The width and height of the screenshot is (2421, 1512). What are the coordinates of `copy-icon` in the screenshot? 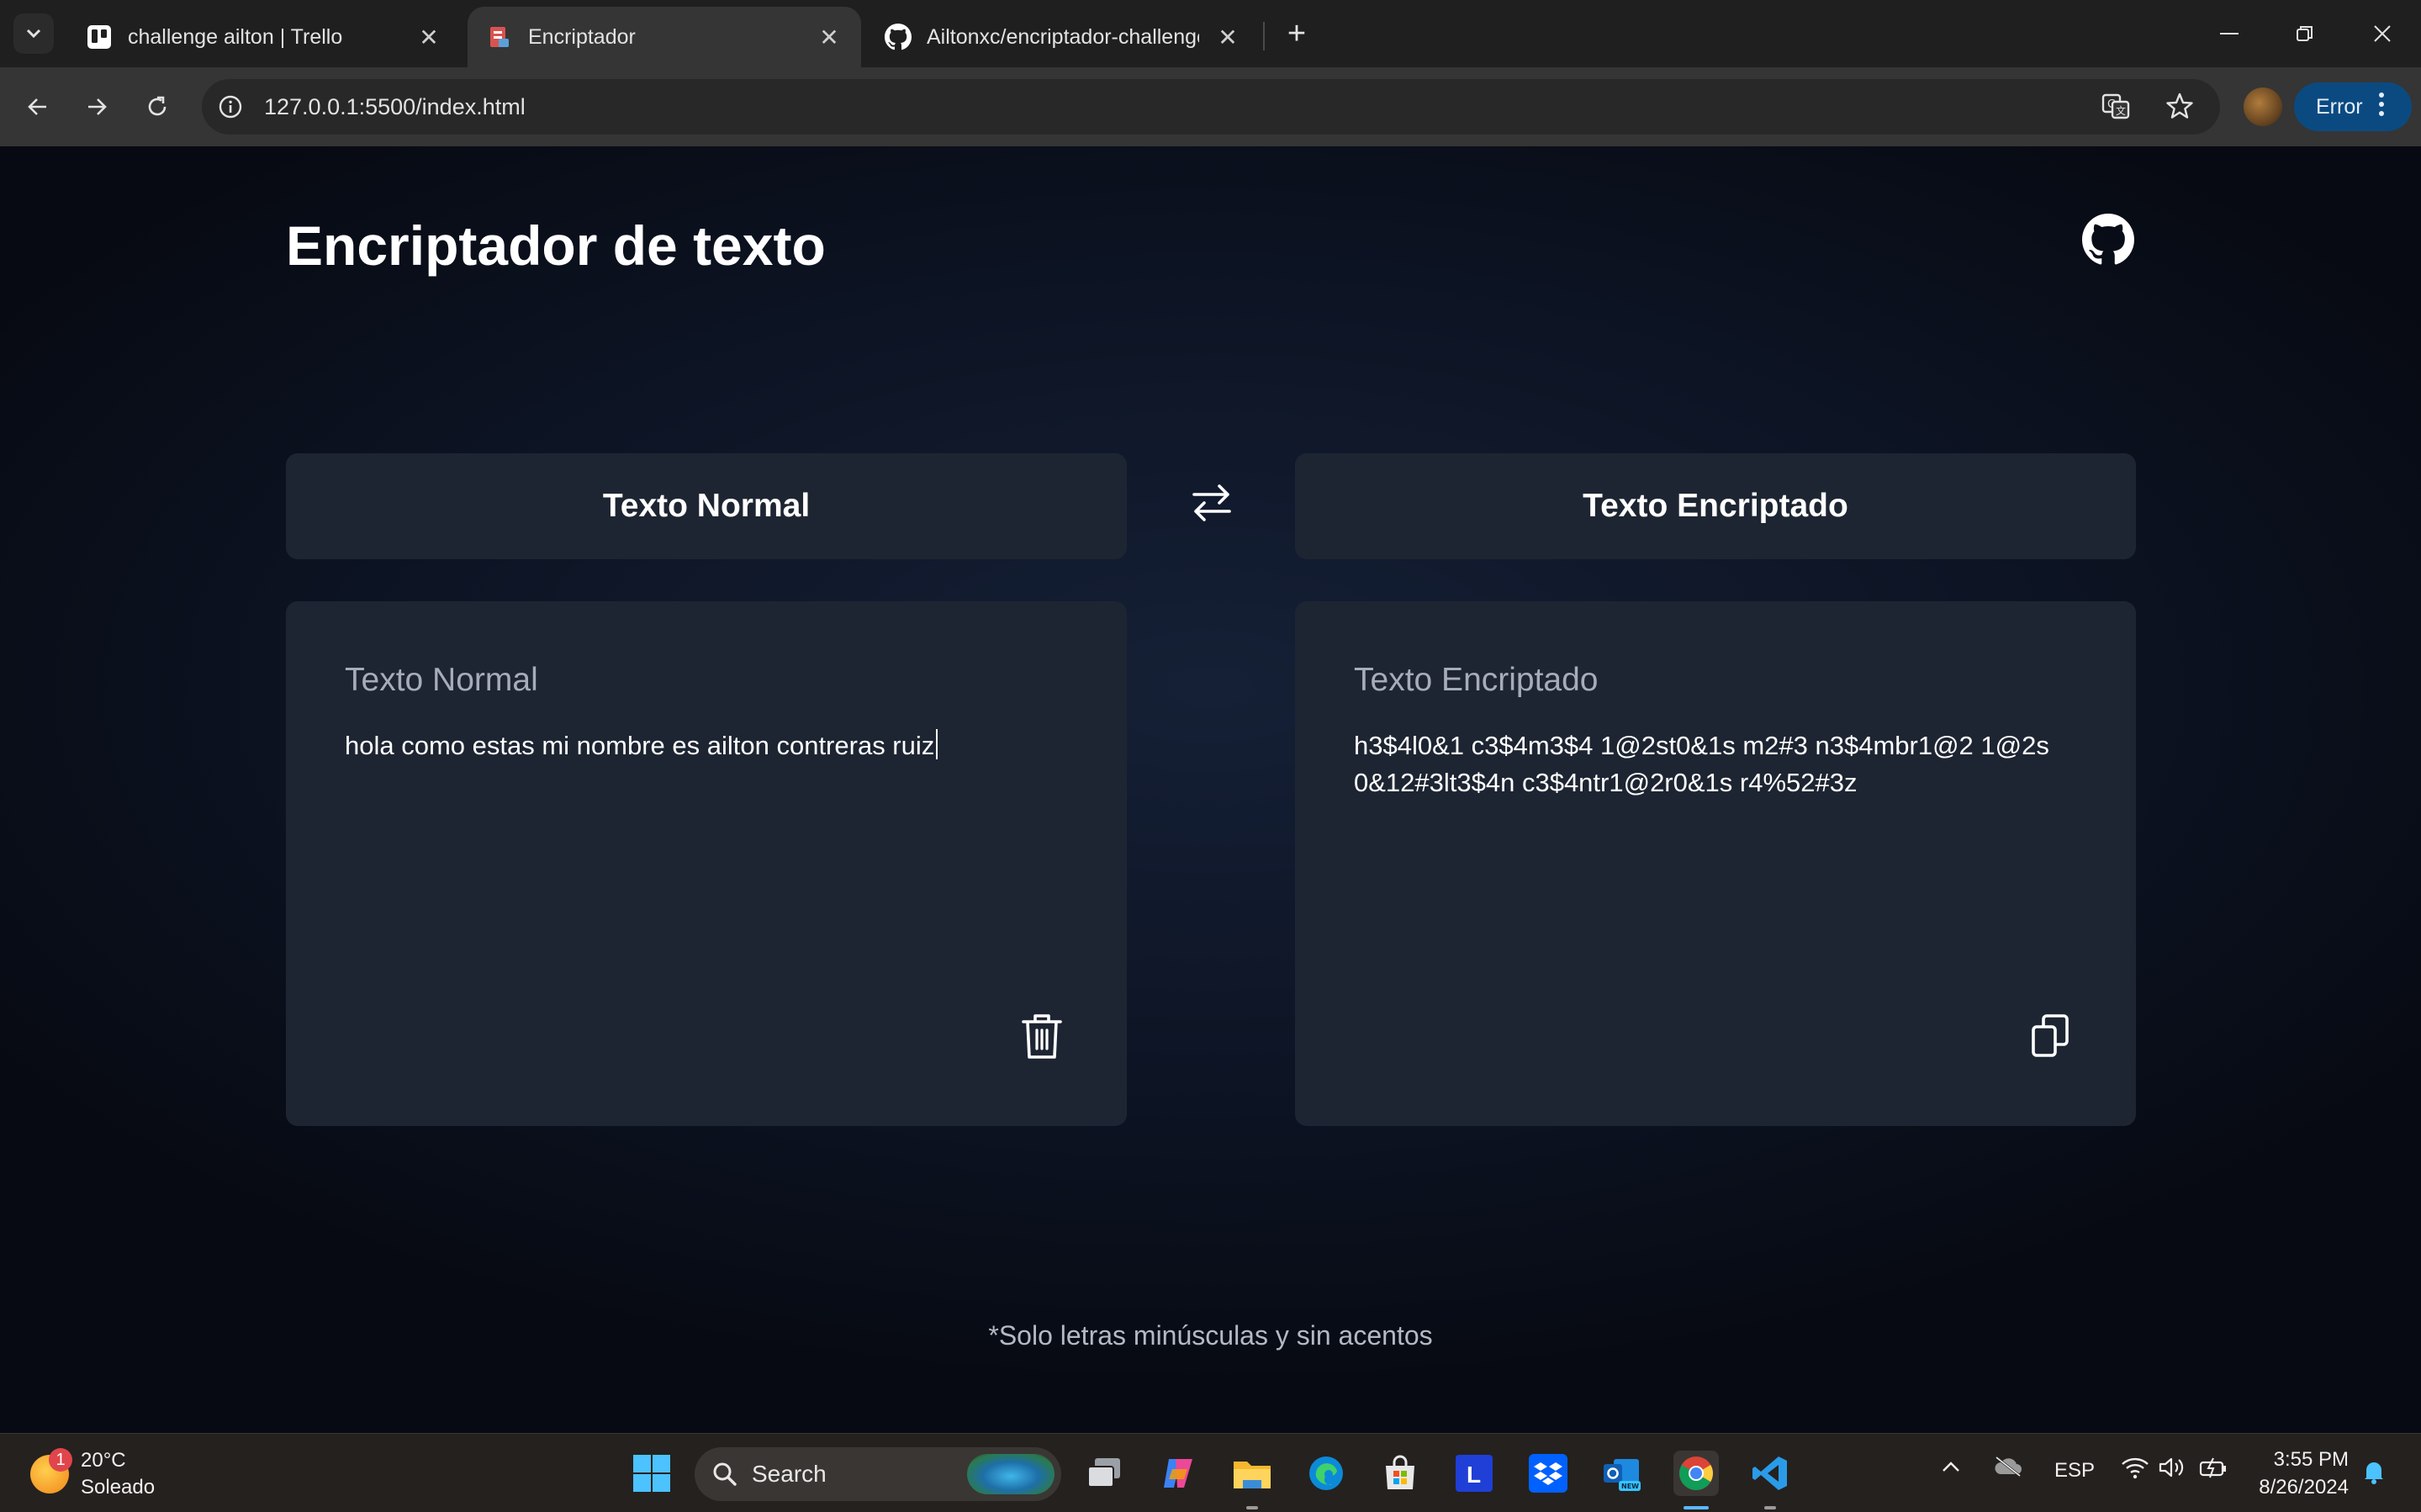 It's located at (2050, 1035).